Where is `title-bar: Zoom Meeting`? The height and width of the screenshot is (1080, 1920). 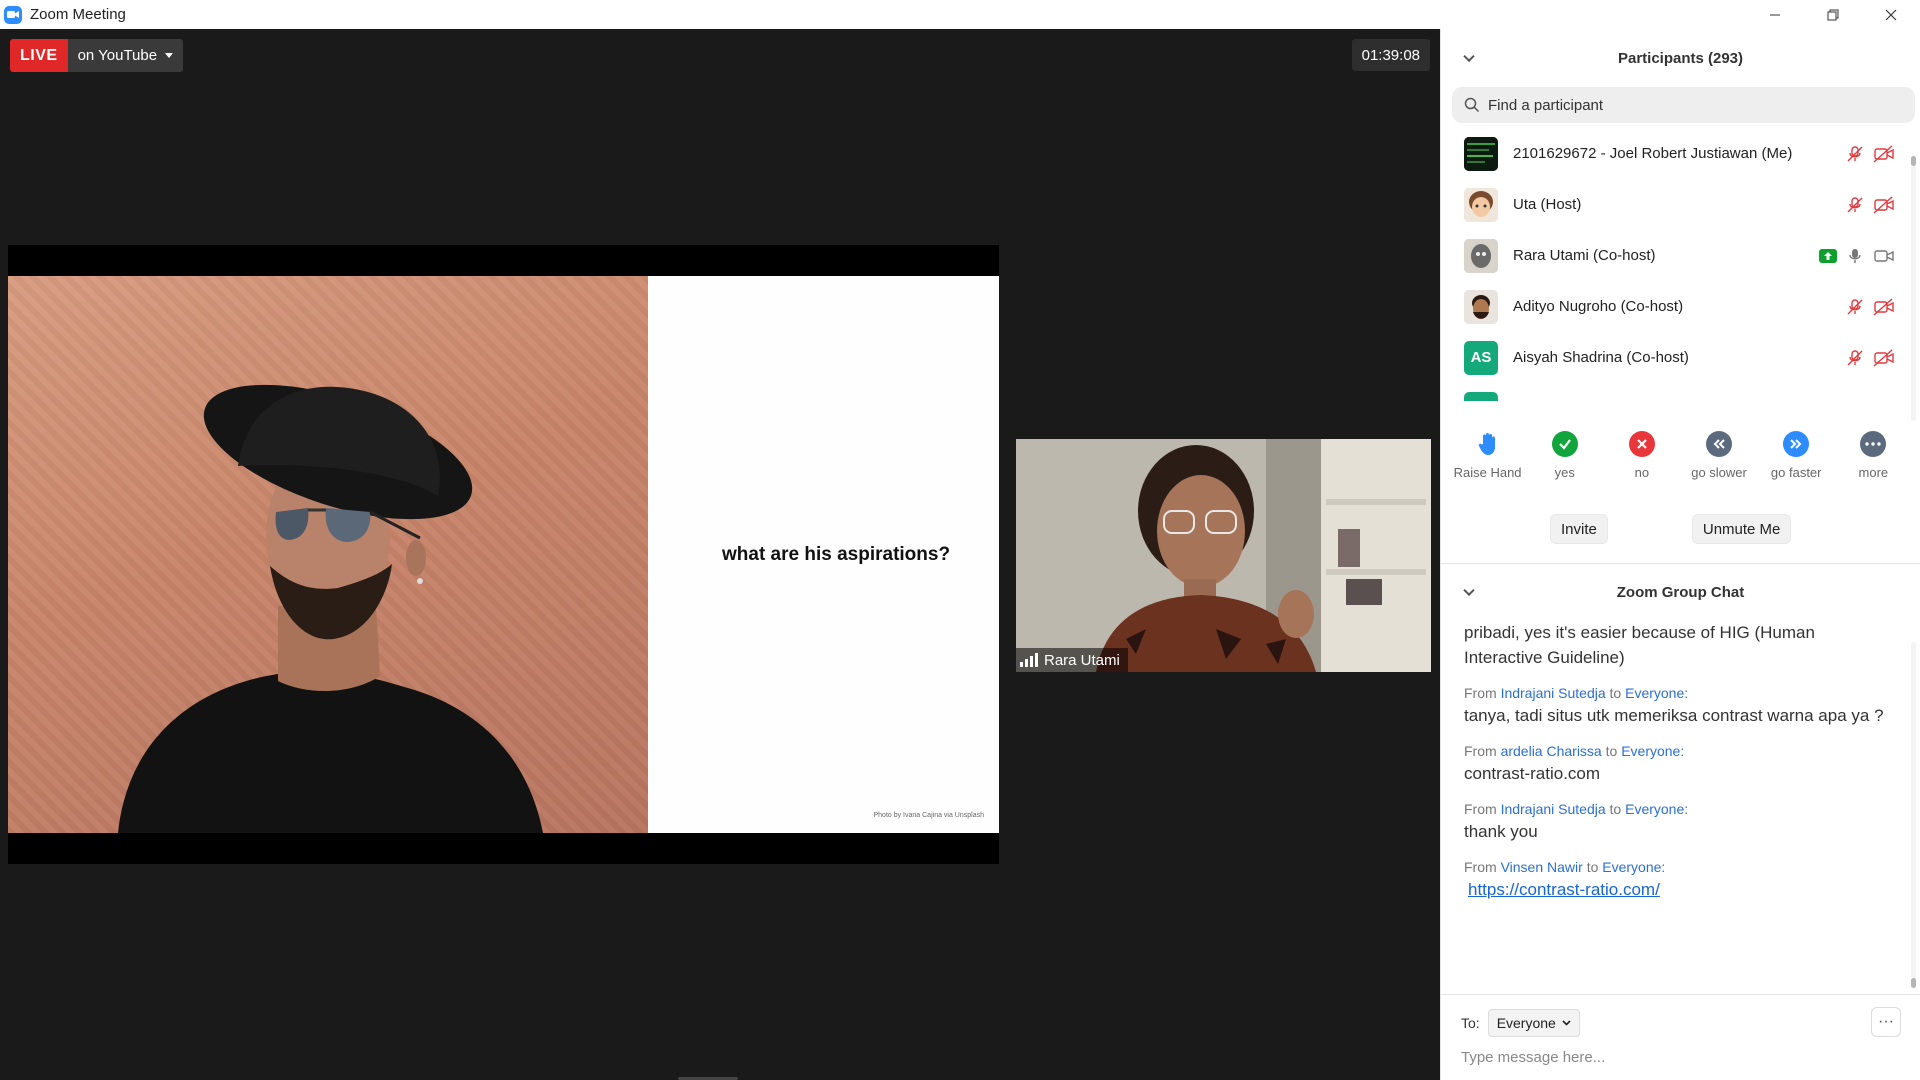
title-bar: Zoom Meeting is located at coordinates (960, 14).